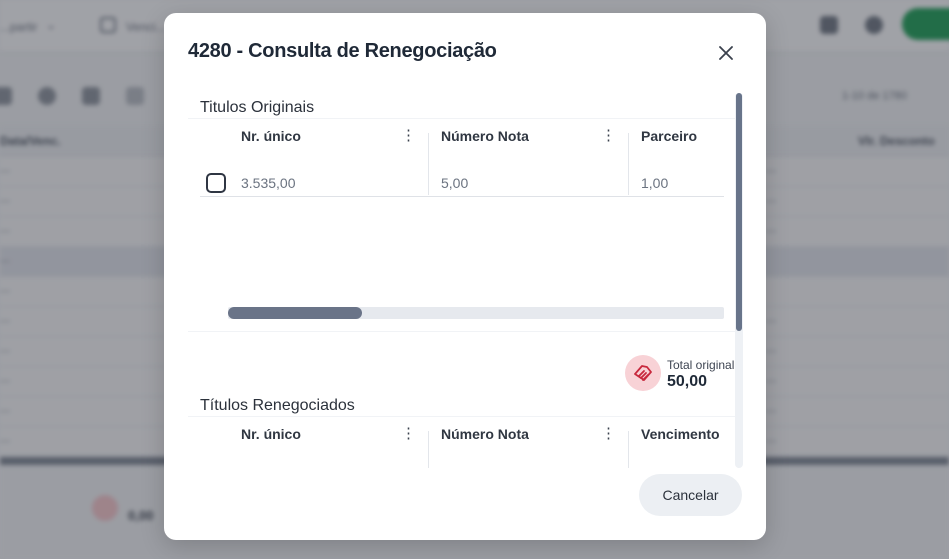 The image size is (949, 559). Describe the element at coordinates (257, 107) in the screenshot. I see `originals-section-title: Titulos Originais` at that location.